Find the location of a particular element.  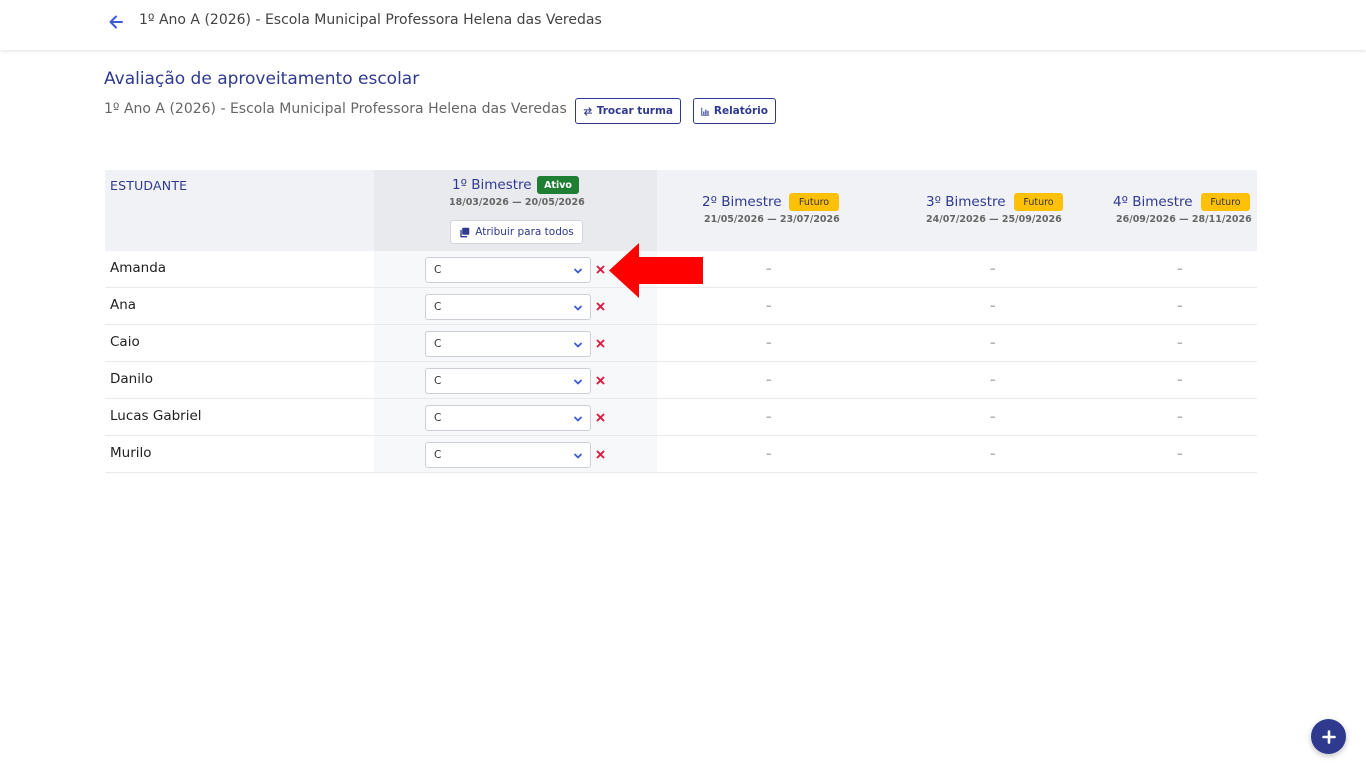

page-title: Avaliação de aproveitamento escolar is located at coordinates (262, 79).